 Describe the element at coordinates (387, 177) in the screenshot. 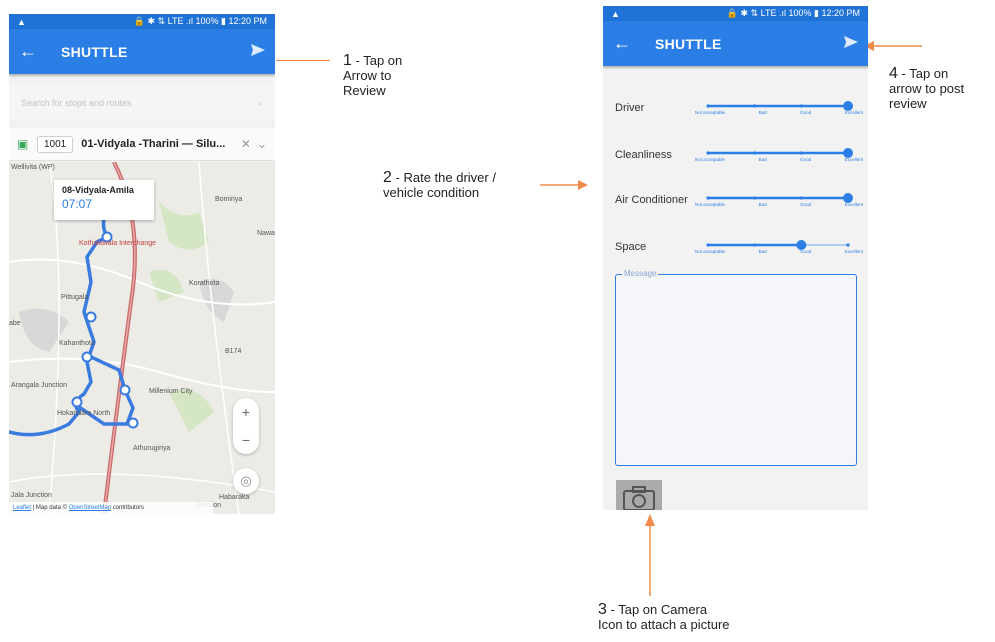

I see `annotation-number: 2` at that location.